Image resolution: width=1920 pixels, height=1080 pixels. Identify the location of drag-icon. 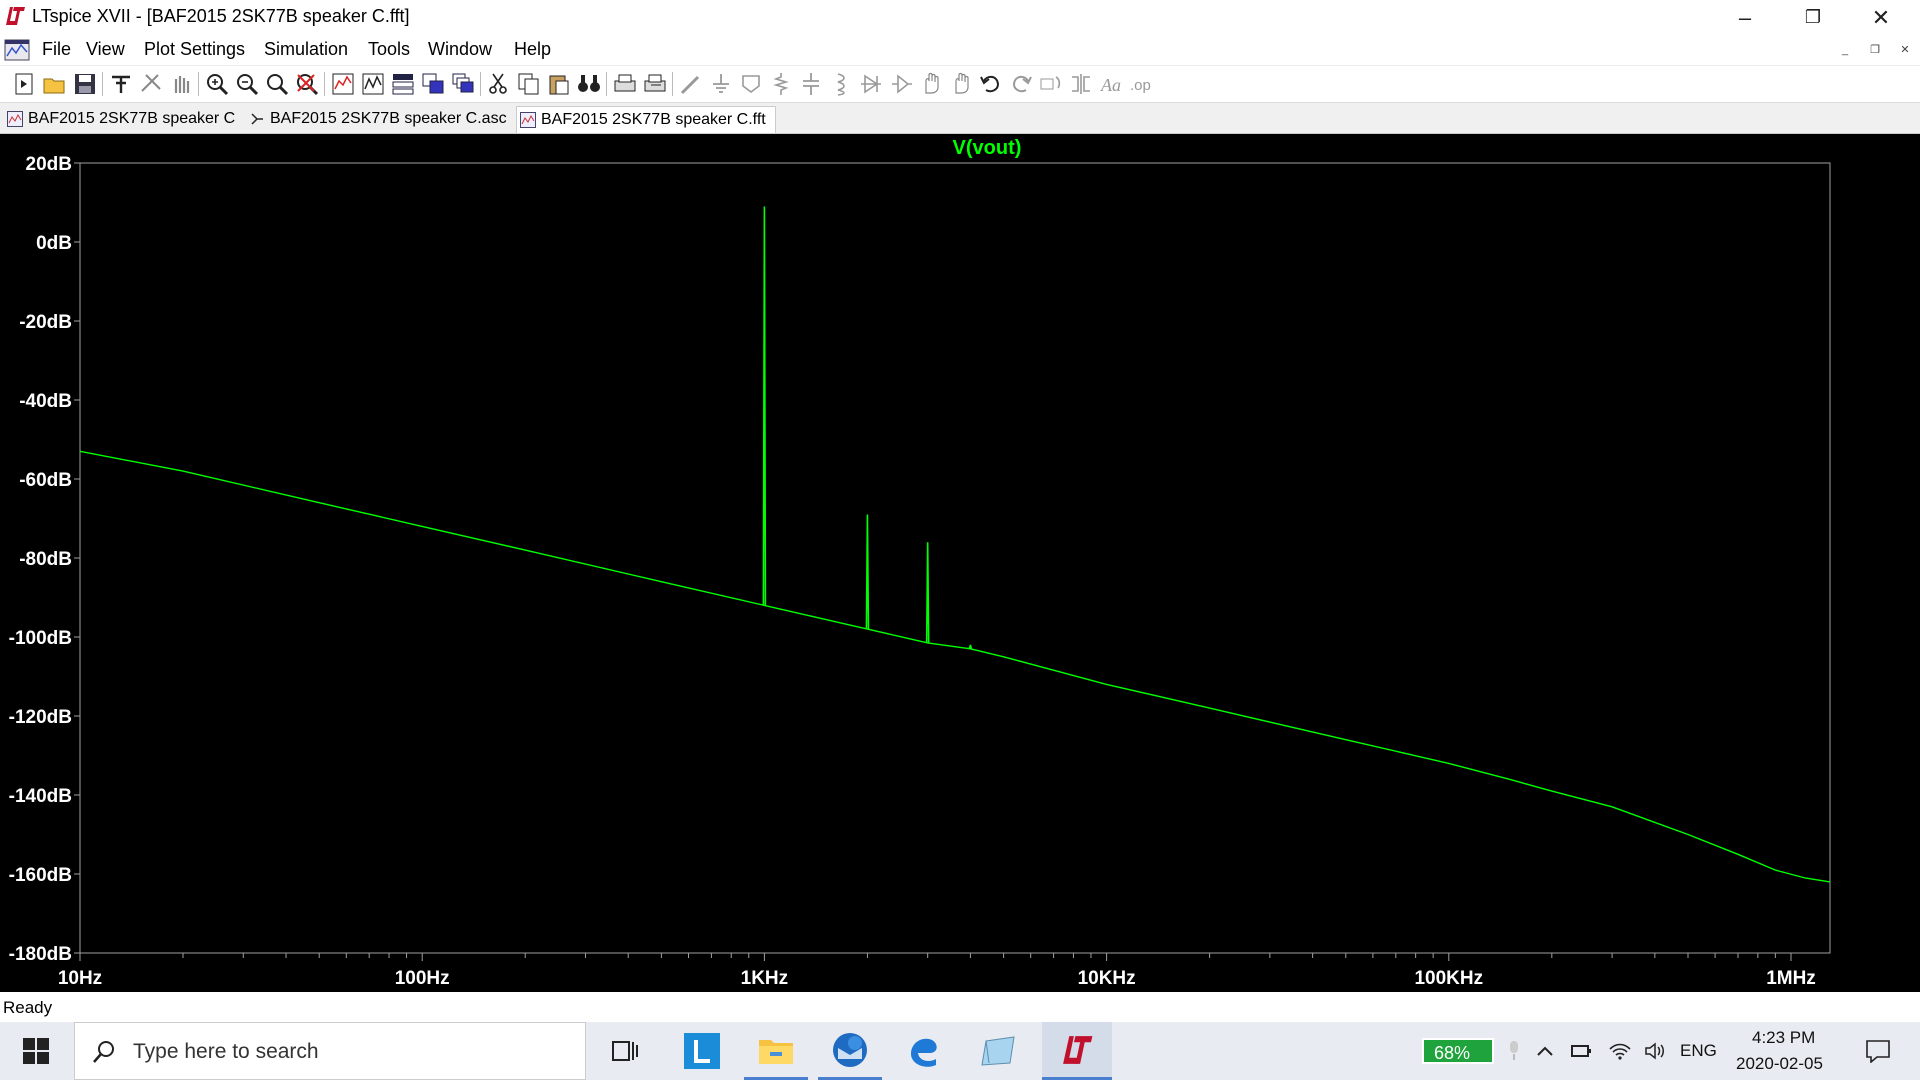
(962, 83).